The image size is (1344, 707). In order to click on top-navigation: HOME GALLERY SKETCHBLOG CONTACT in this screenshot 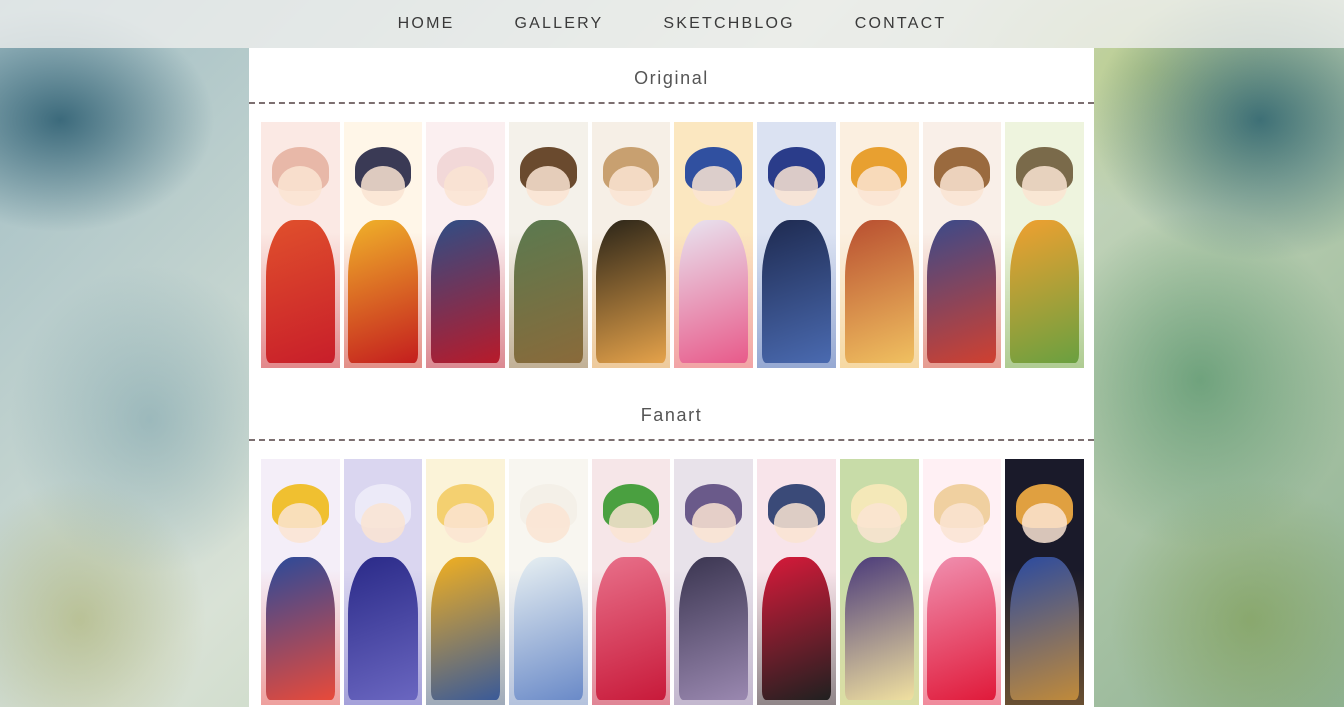, I will do `click(672, 24)`.